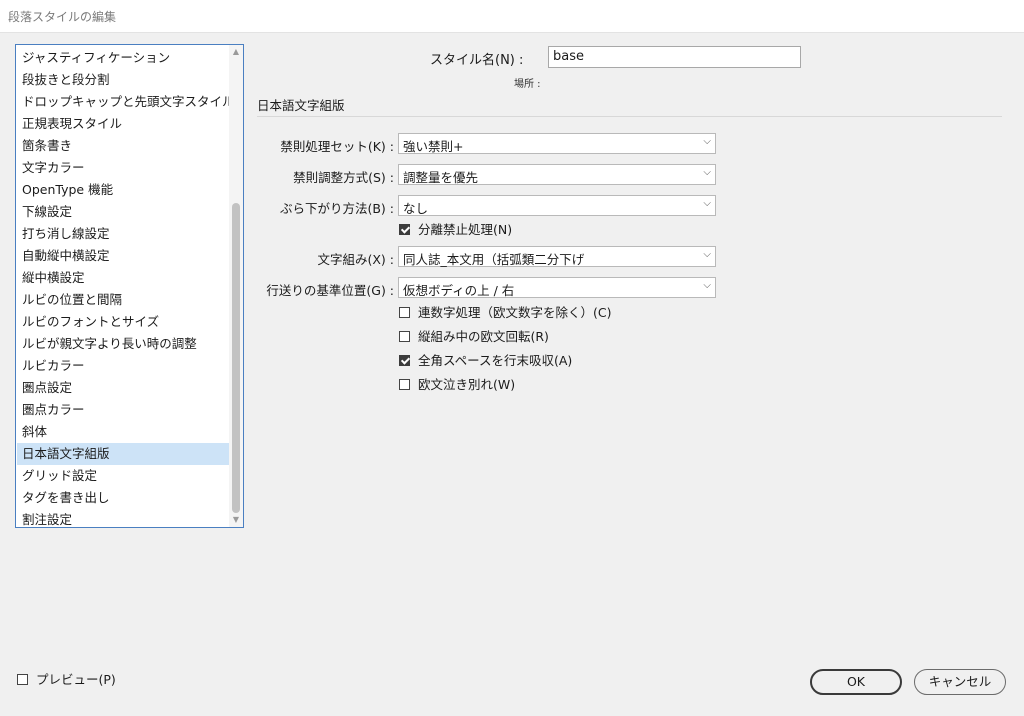 The width and height of the screenshot is (1024, 716). I want to click on zenkaku-space-checkbox, so click(404, 360).